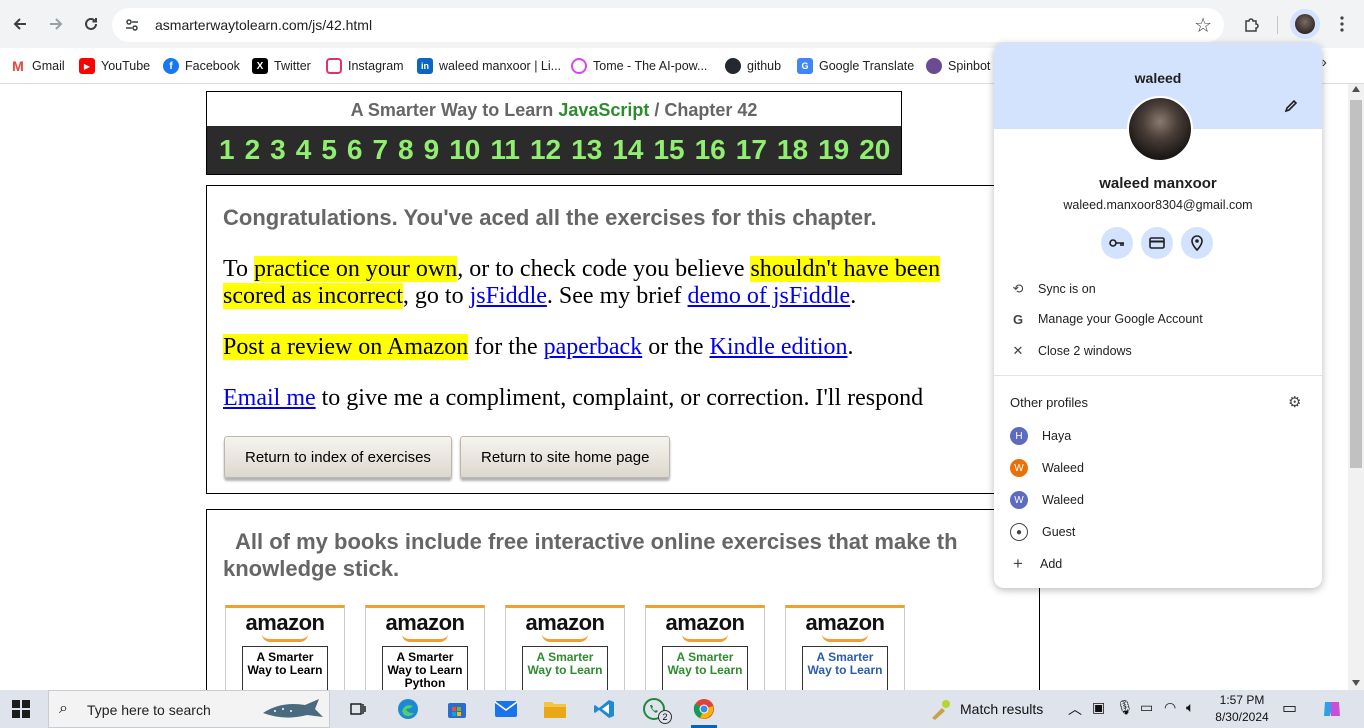 The height and width of the screenshot is (728, 1364). Describe the element at coordinates (710, 150) in the screenshot. I see `chapter-link: 16` at that location.